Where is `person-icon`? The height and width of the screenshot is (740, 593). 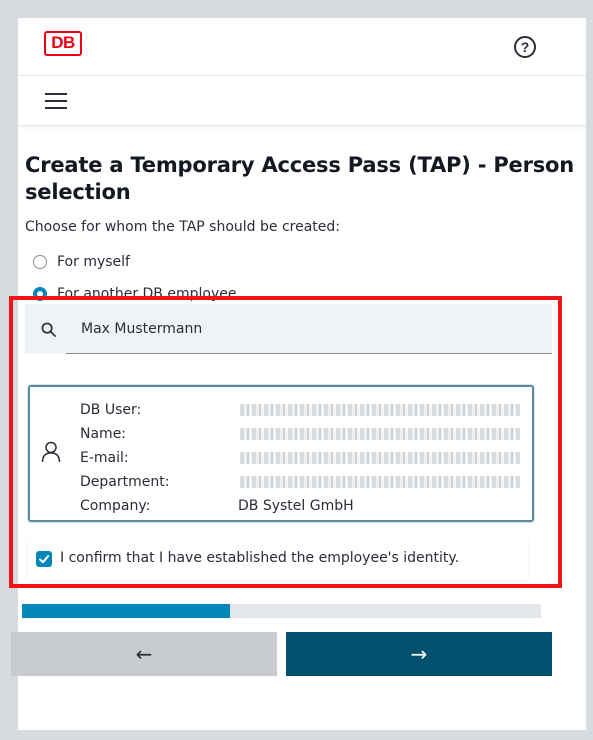
person-icon is located at coordinates (51, 452).